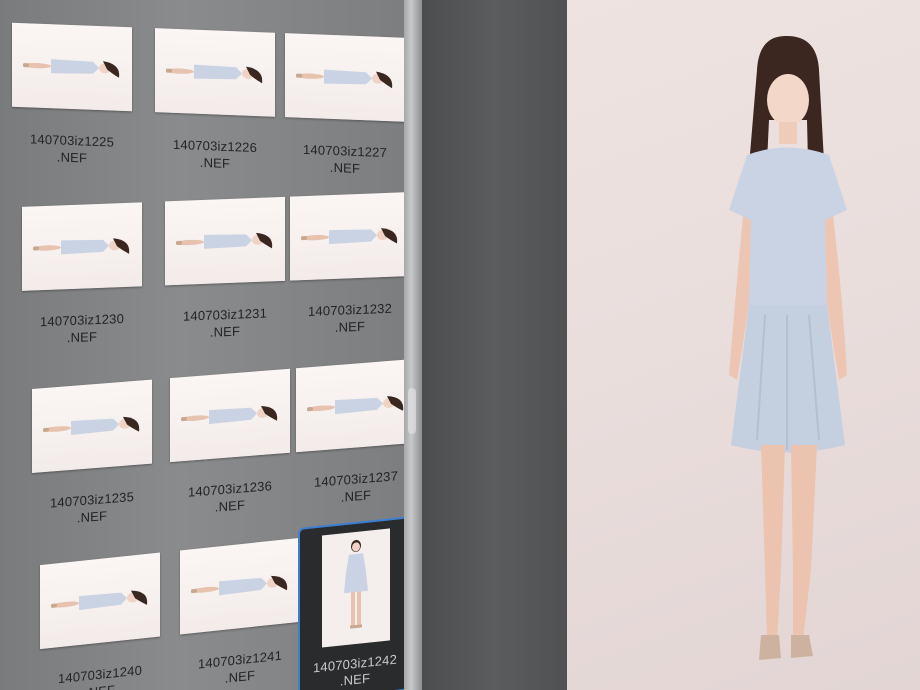 The height and width of the screenshot is (690, 920). I want to click on thumbnail-cell: 140703iz1232 .NEF, so click(344, 269).